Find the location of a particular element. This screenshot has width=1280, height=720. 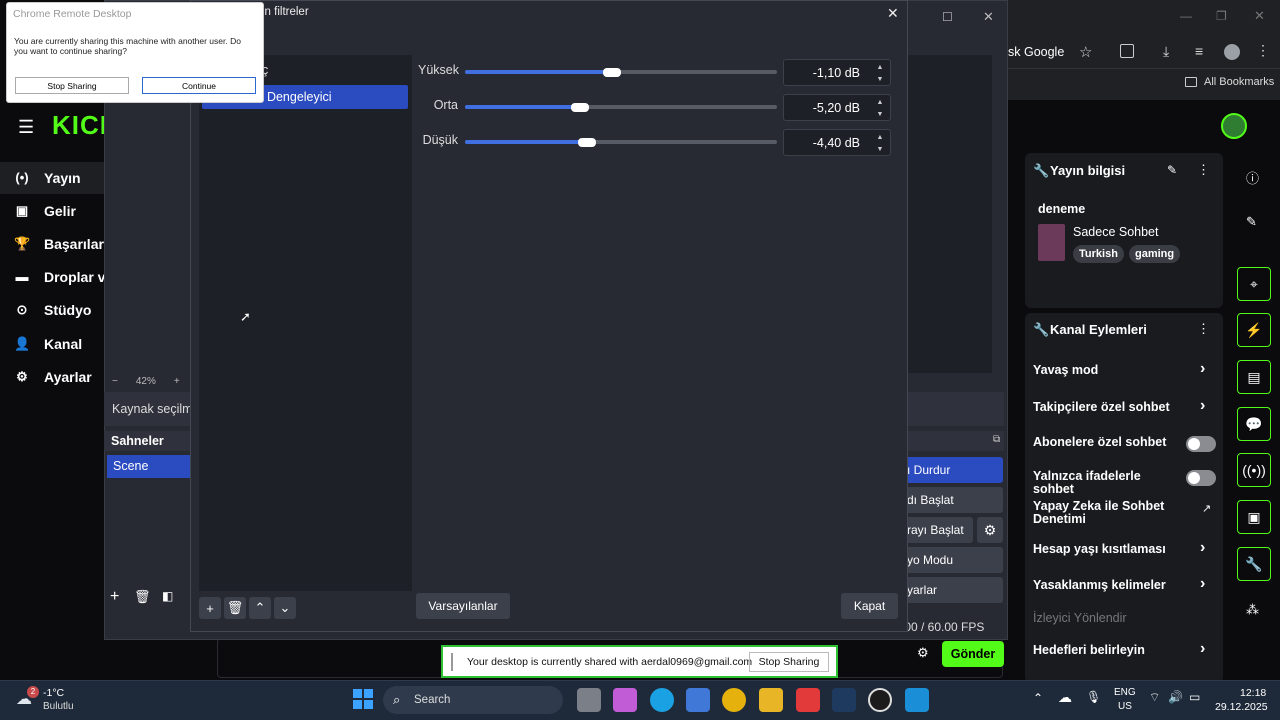

video-icon: ▣ is located at coordinates (1254, 517).